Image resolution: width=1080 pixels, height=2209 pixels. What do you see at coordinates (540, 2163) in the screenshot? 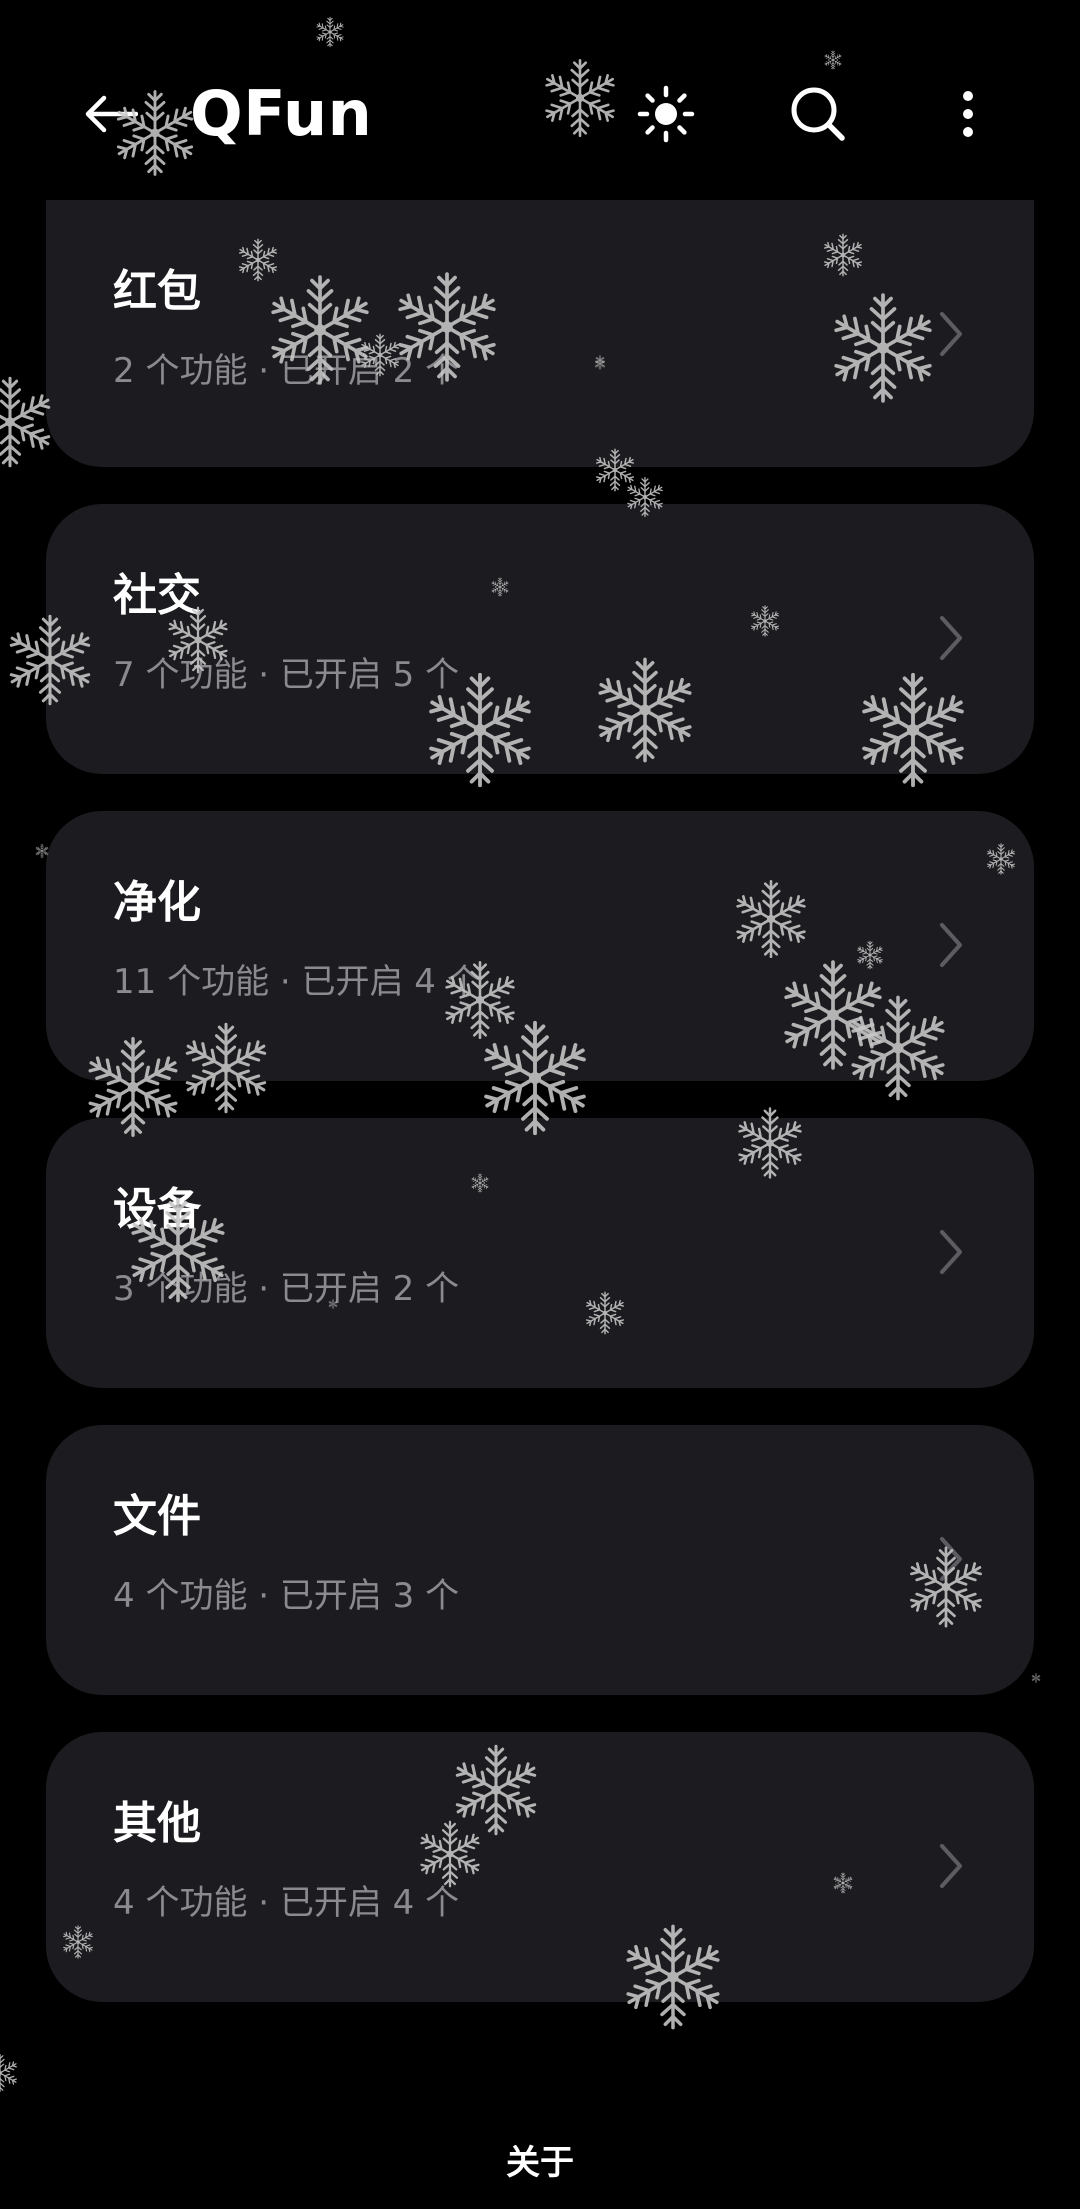
I see `about-link: 关于` at bounding box center [540, 2163].